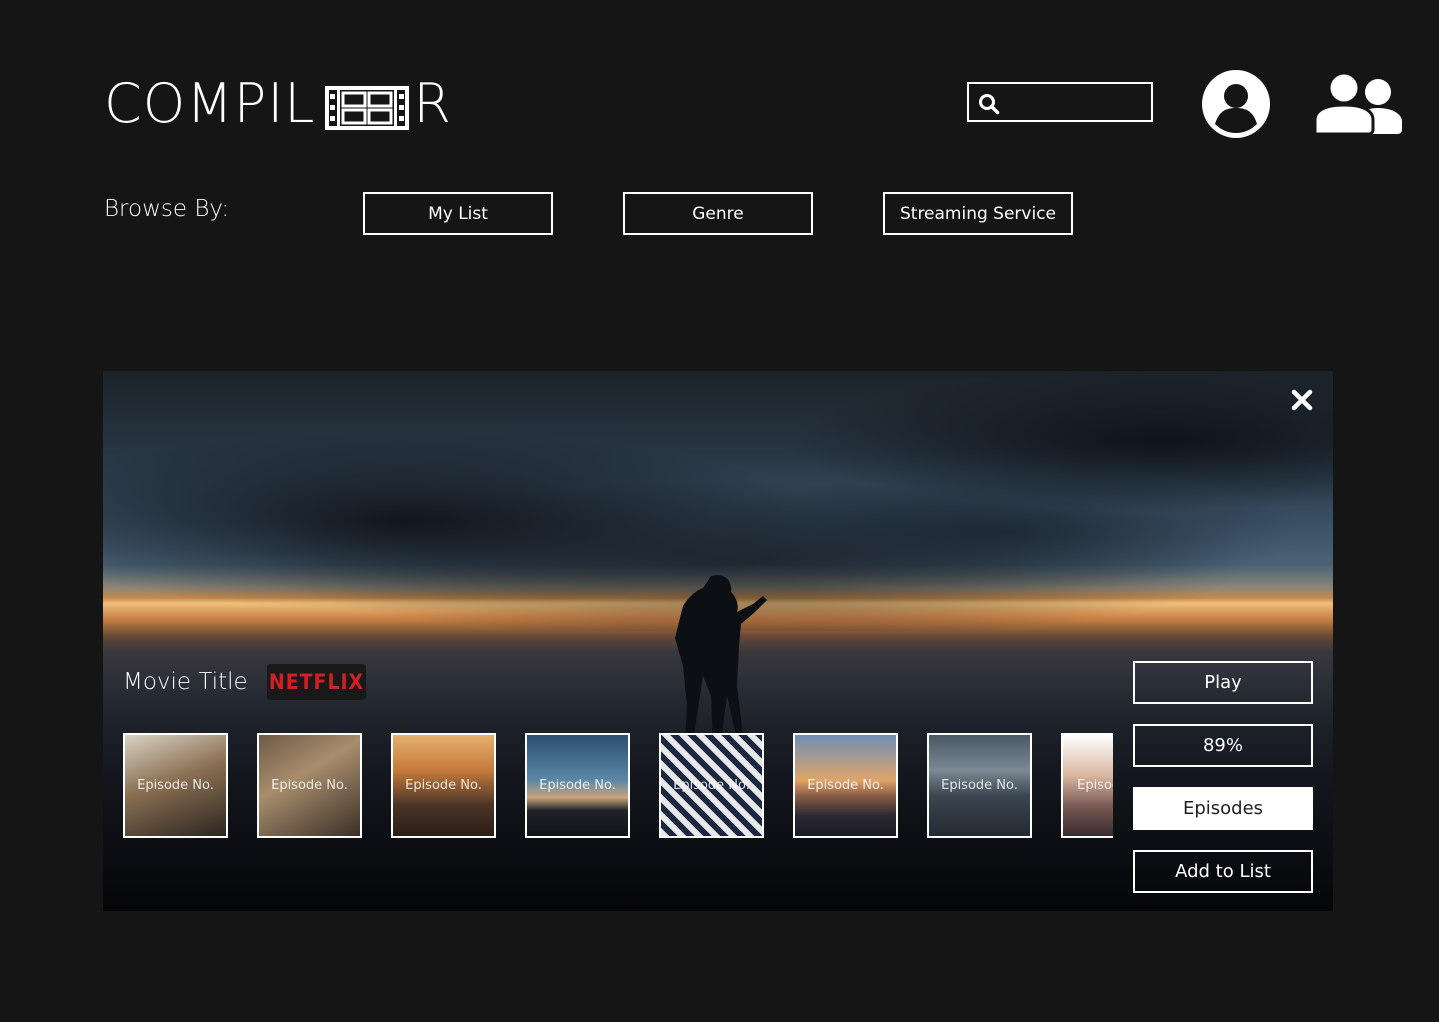 The width and height of the screenshot is (1439, 1022). Describe the element at coordinates (185, 682) in the screenshot. I see `movie-title: Movie Title` at that location.